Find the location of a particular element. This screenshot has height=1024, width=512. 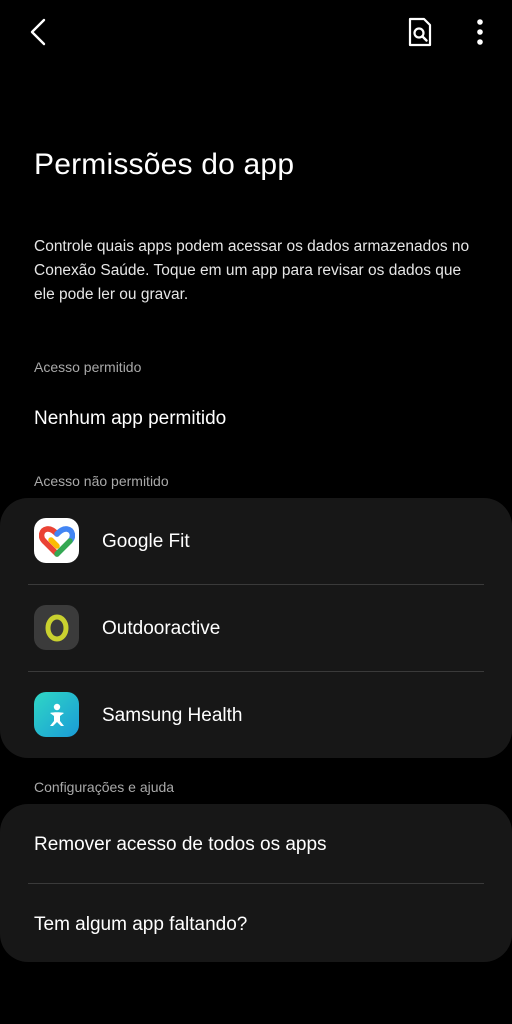

app-name: Samsung Health is located at coordinates (172, 715).